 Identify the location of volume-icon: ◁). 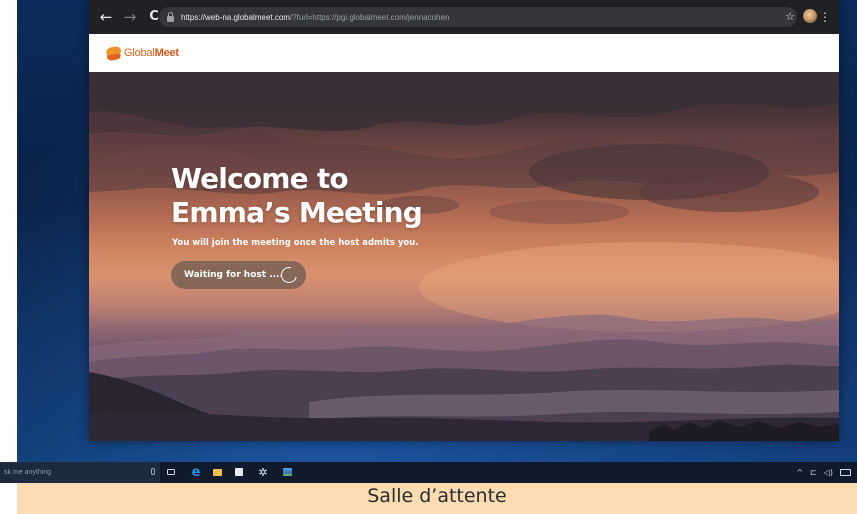
(828, 472).